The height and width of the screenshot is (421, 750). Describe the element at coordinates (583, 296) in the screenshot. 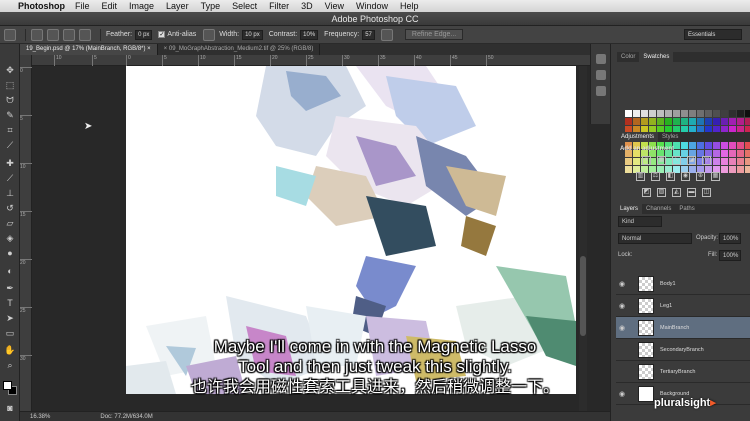

I see `scrollbar-thumb` at that location.